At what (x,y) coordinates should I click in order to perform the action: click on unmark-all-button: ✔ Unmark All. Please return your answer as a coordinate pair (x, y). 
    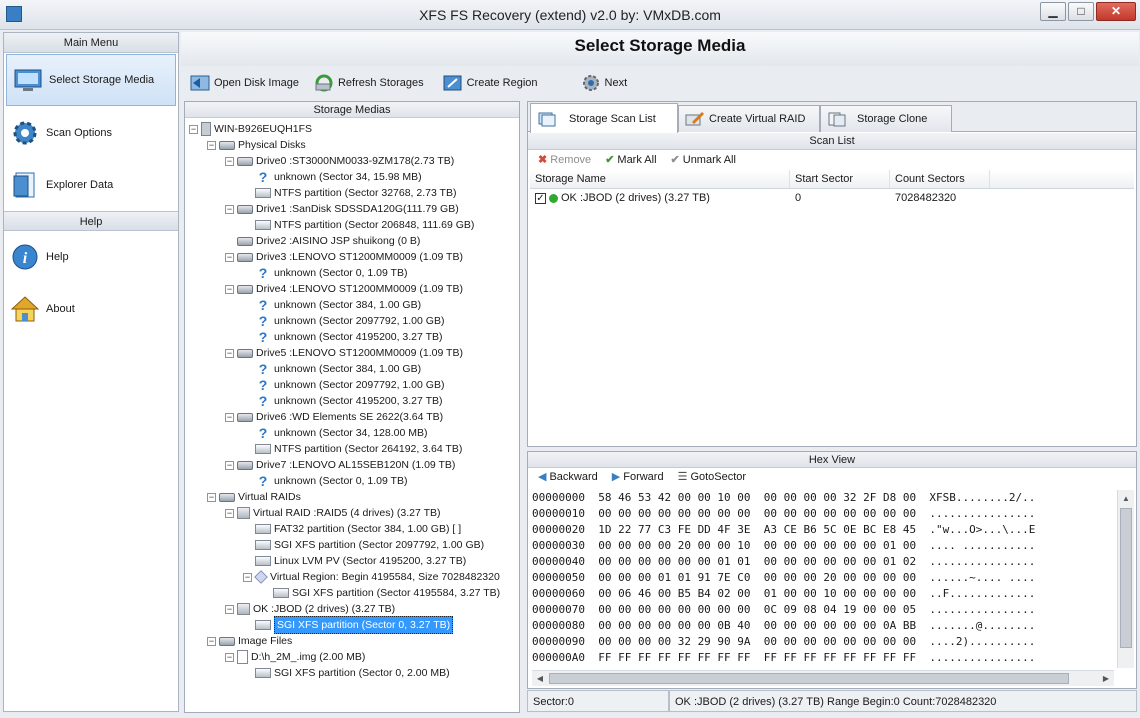
    Looking at the image, I should click on (703, 160).